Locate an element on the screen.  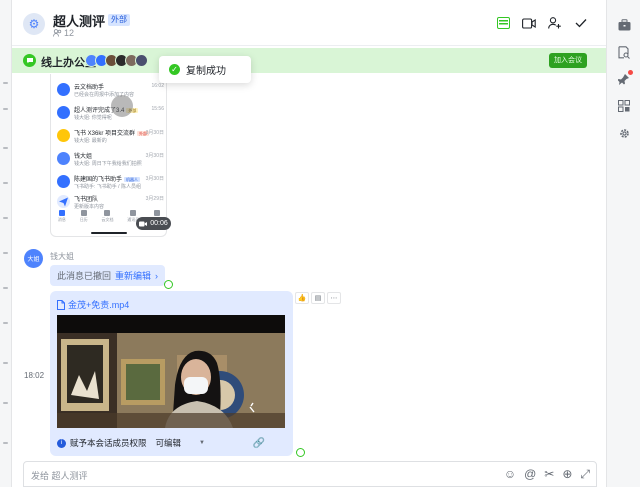
mention-icon: @ is located at coordinates (530, 474).